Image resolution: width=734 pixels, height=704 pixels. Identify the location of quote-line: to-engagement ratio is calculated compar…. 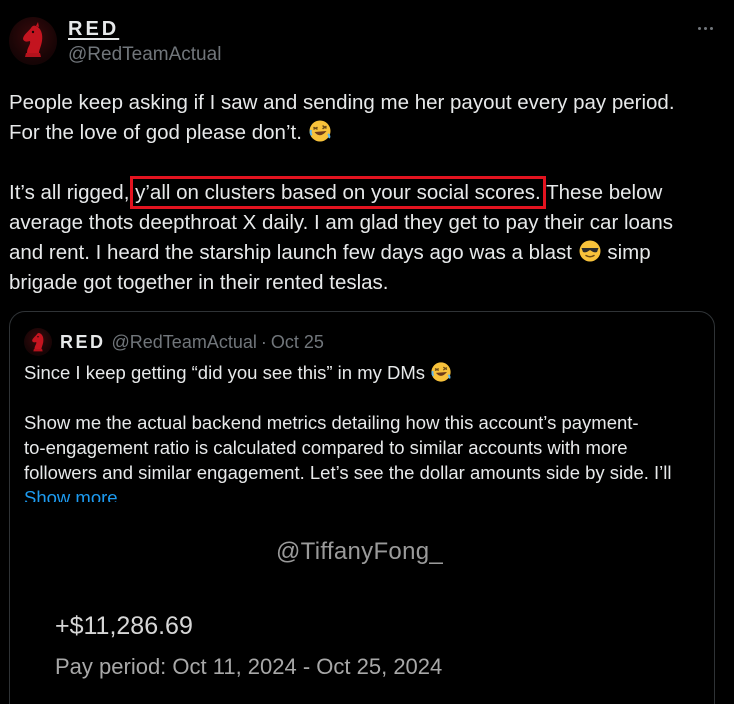
(326, 447).